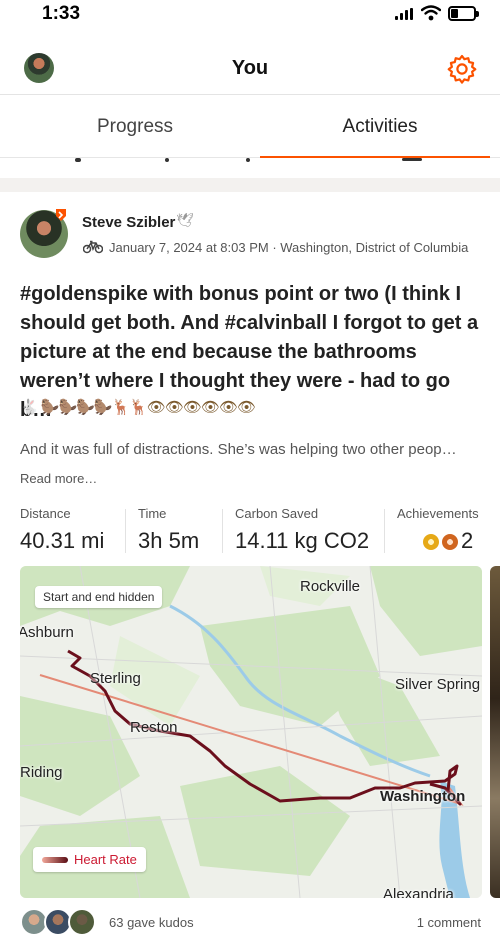  Describe the element at coordinates (151, 922) in the screenshot. I see `kudos-count: 63 gave kudos` at that location.